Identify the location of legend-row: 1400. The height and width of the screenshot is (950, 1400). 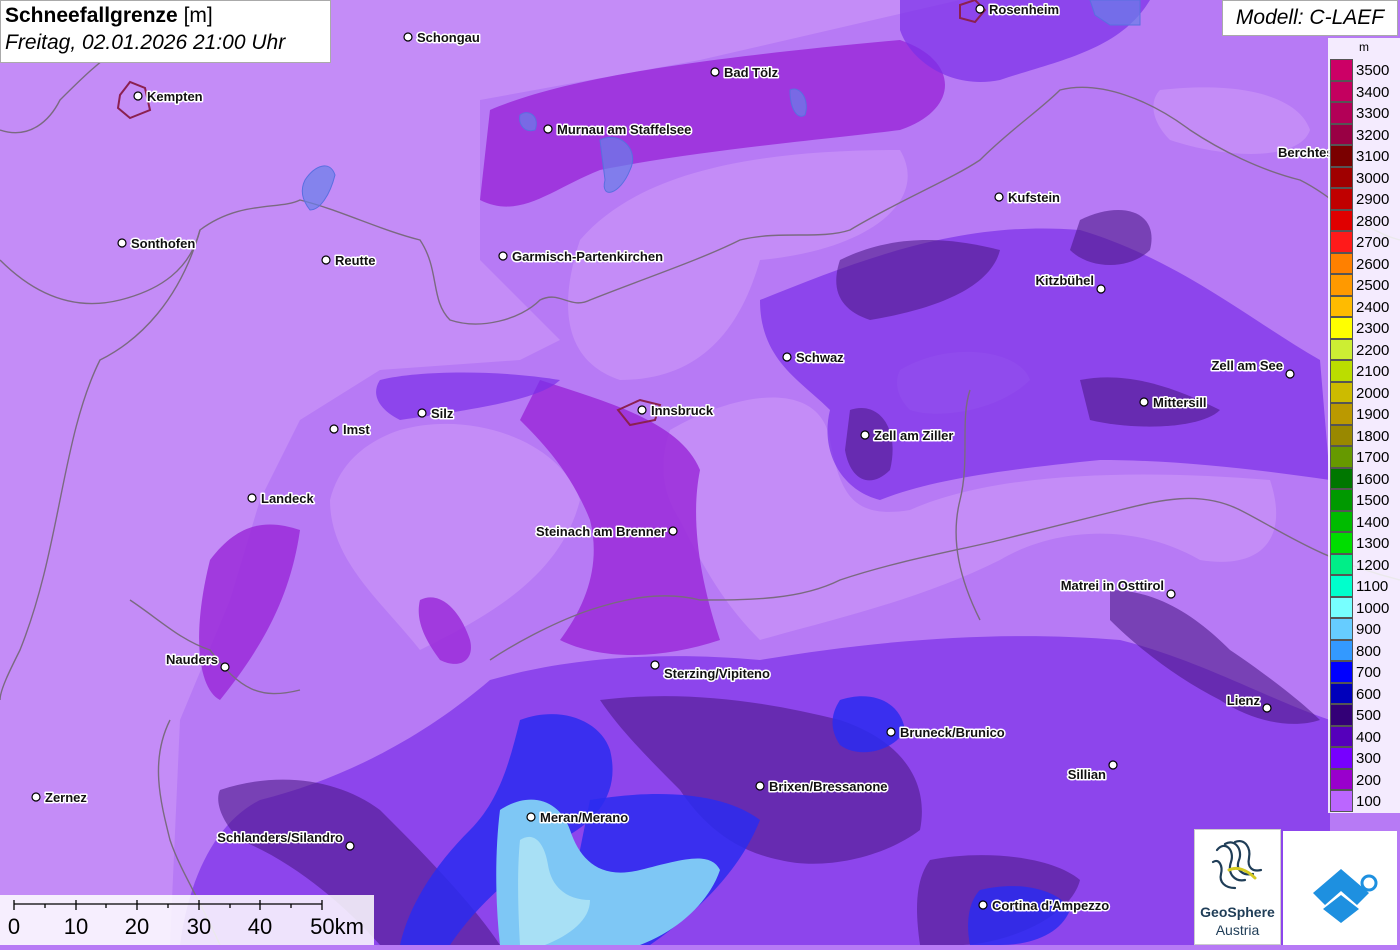
(1365, 521).